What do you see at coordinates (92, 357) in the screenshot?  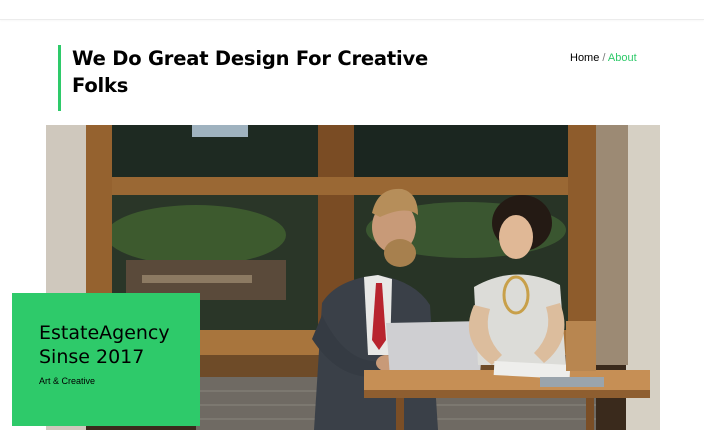 I see `promo-since: Sinse 2017` at bounding box center [92, 357].